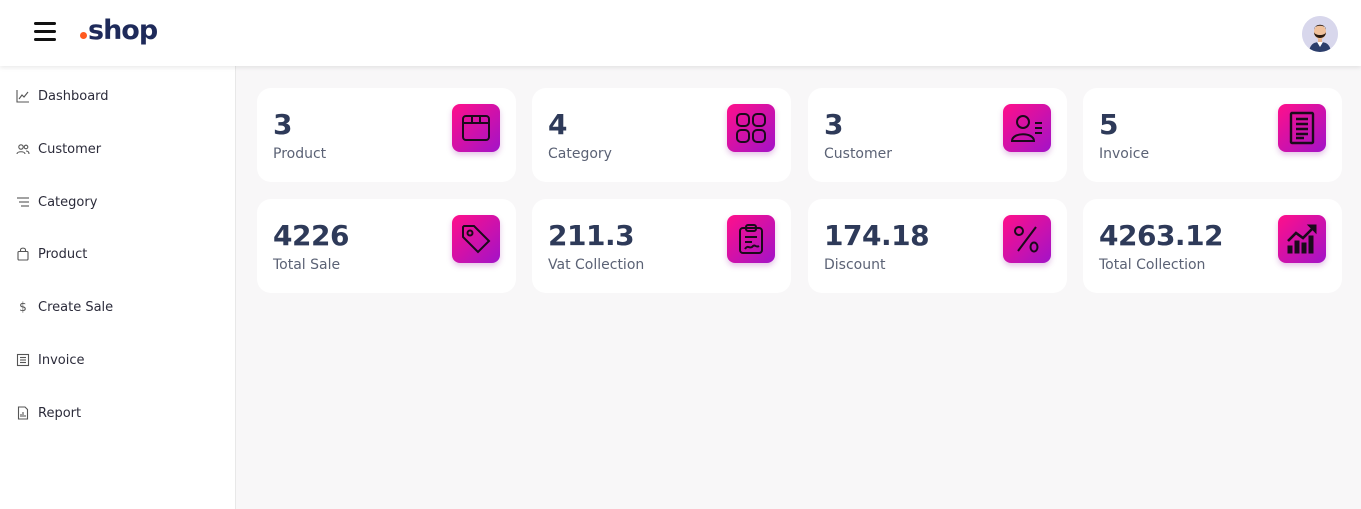  What do you see at coordinates (117, 96) in the screenshot?
I see `sidebar-item-dashboard: Dashboard` at bounding box center [117, 96].